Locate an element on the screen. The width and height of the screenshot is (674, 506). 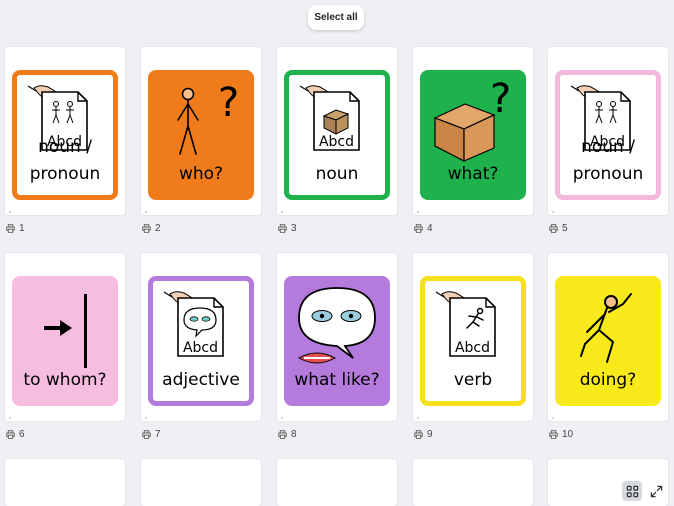
page-number: 6 is located at coordinates (15, 434).